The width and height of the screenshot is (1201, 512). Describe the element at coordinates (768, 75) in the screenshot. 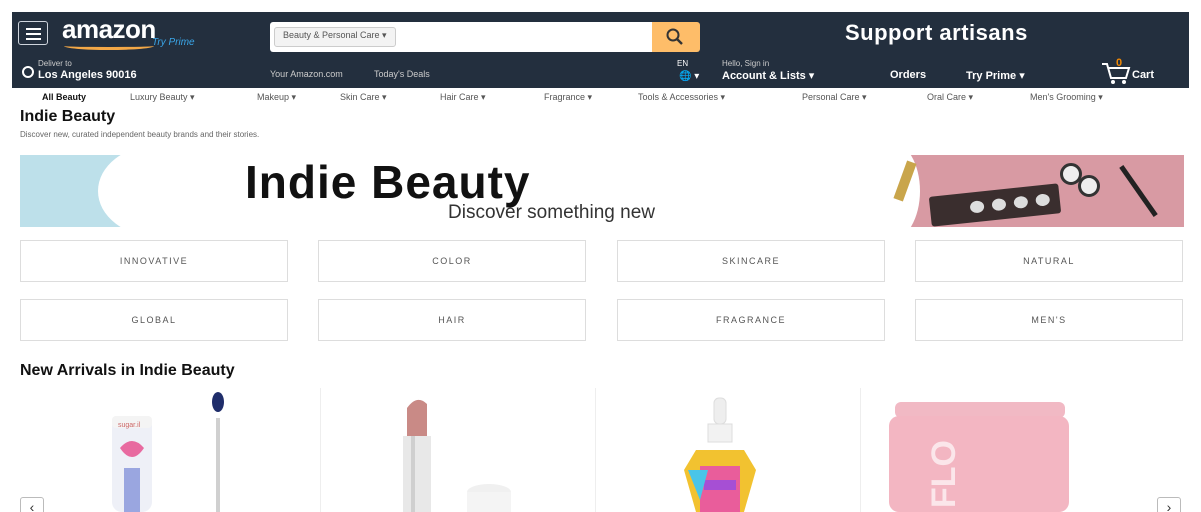

I see `account-lists-dropdown: Account & Lists ▾` at that location.